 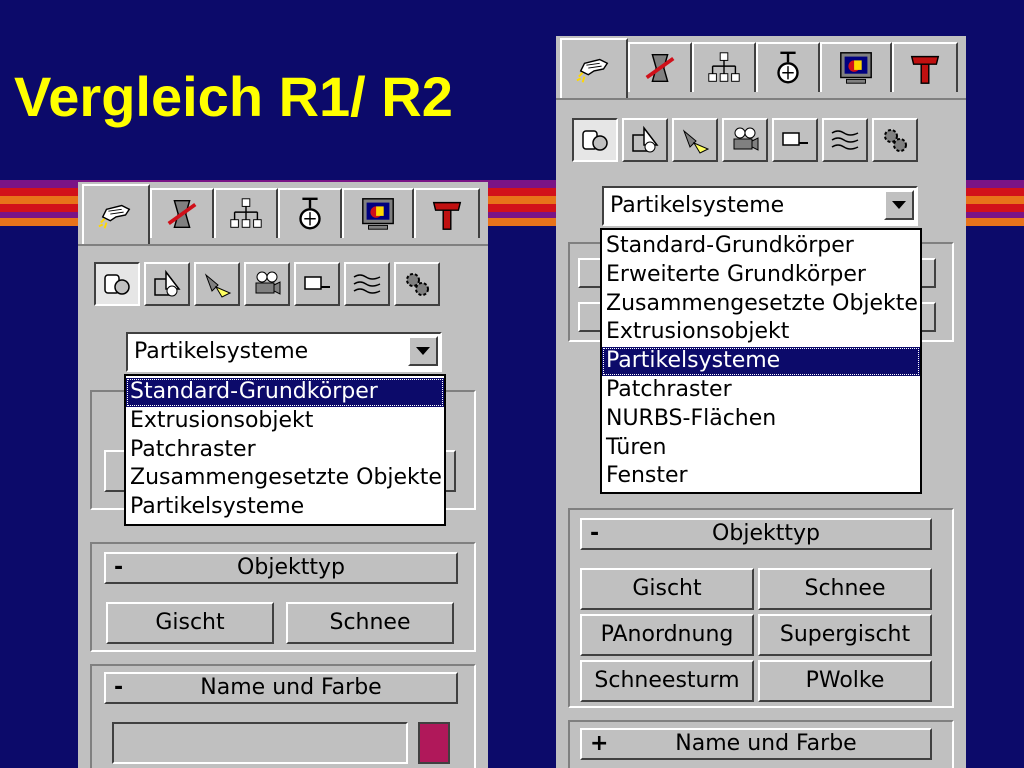 What do you see at coordinates (281, 688) in the screenshot?
I see `name-und-farbe-header: - Name und Farbe` at bounding box center [281, 688].